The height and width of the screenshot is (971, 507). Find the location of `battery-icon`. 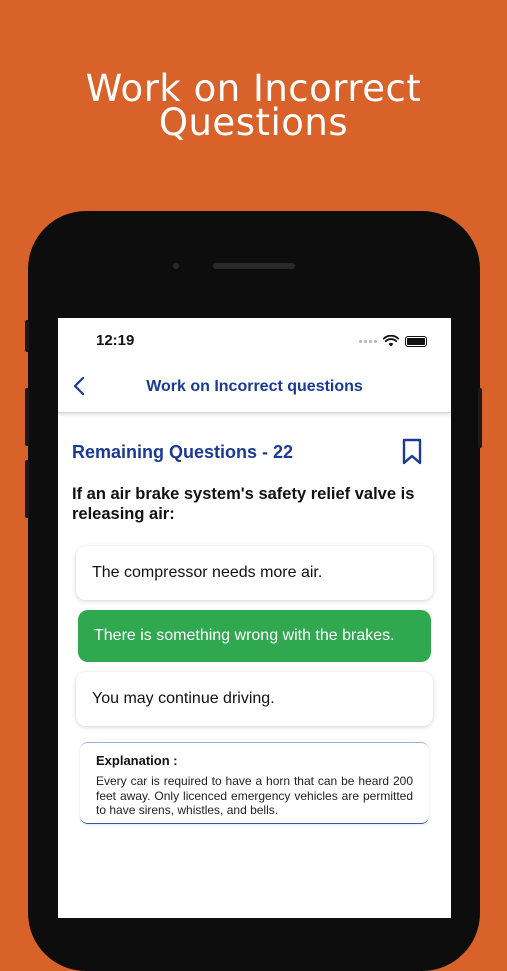

battery-icon is located at coordinates (416, 341).